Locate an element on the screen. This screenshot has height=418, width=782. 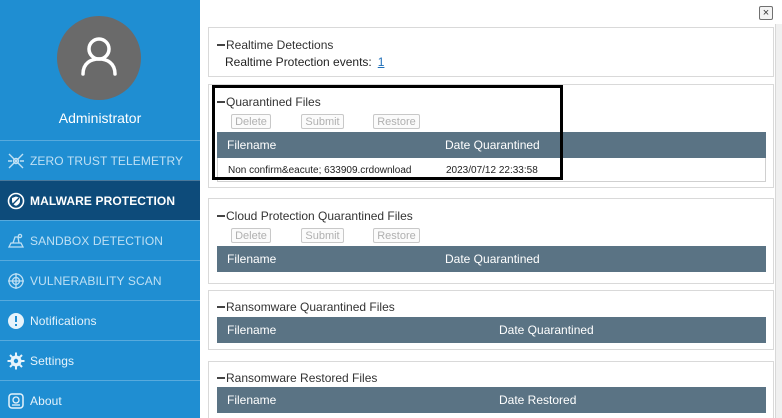
gear-icon is located at coordinates (16, 361).